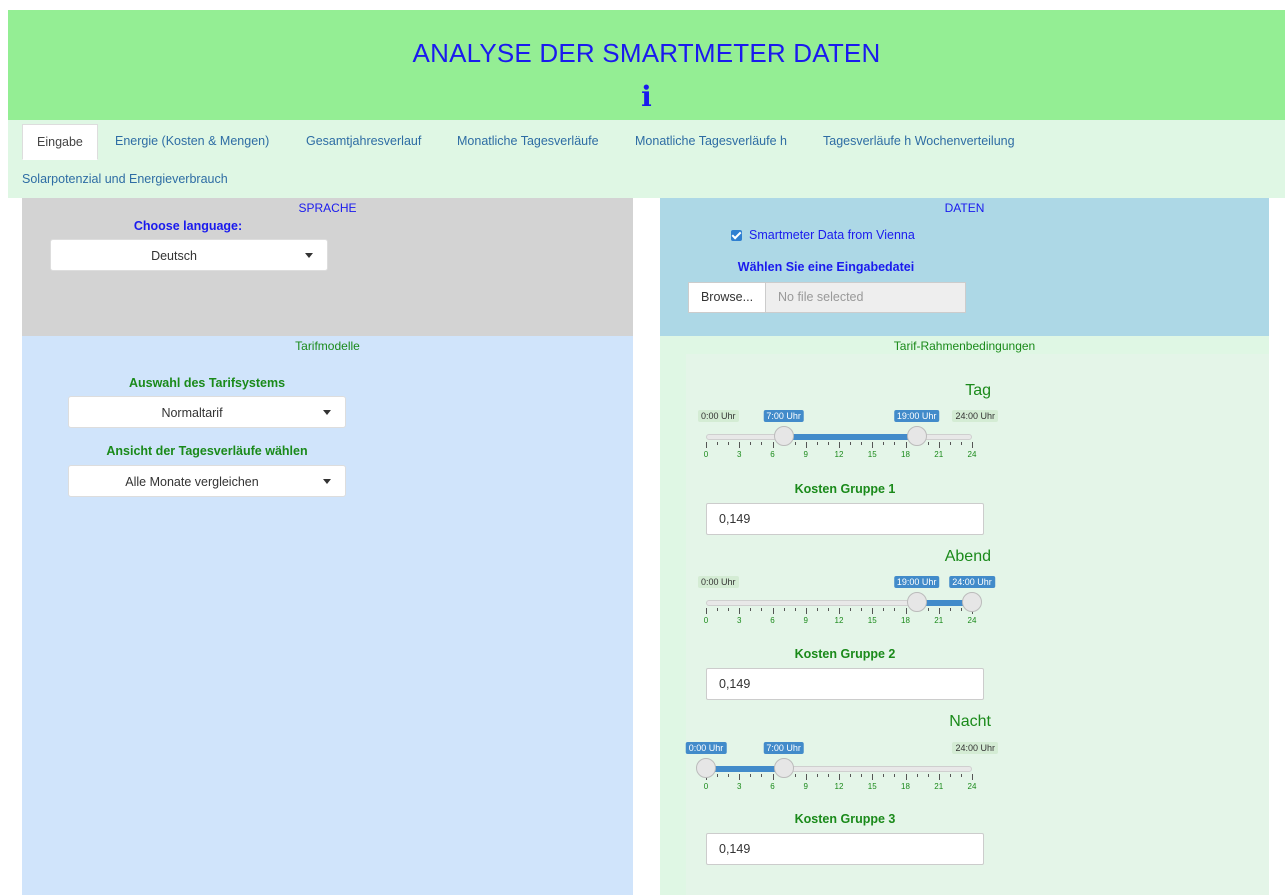 The height and width of the screenshot is (895, 1287). I want to click on tab-energie: Energie (Kosten & Mengen), so click(192, 141).